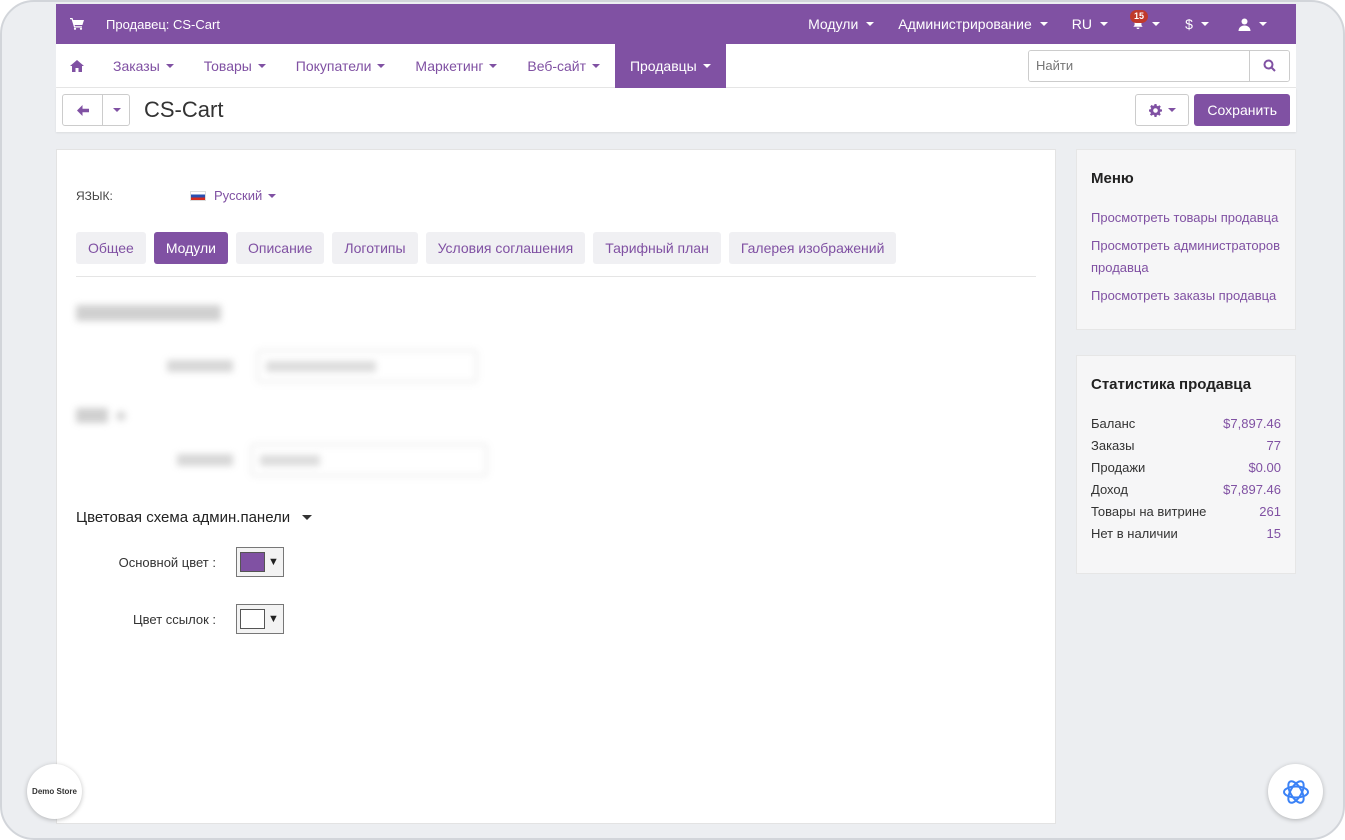 The width and height of the screenshot is (1345, 840). What do you see at coordinates (333, 65) in the screenshot?
I see `nav-customers-label: Покупатели` at bounding box center [333, 65].